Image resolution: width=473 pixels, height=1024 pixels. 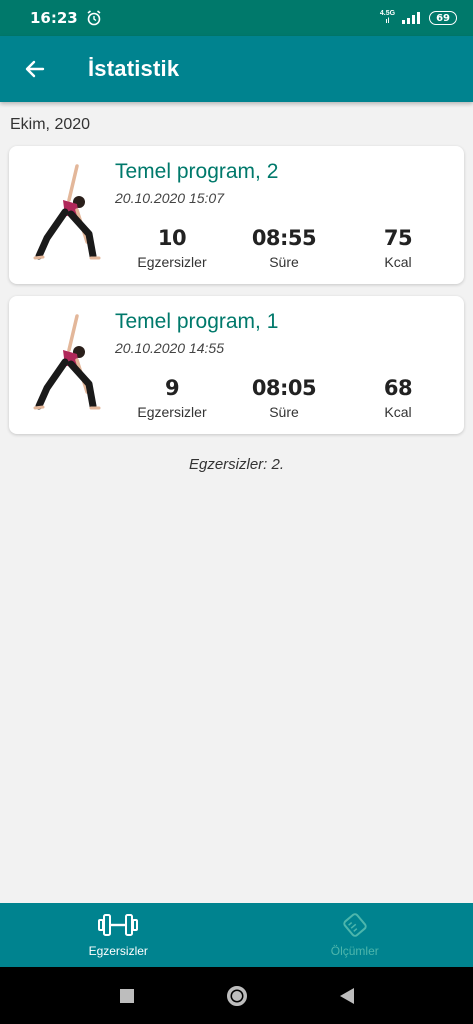 I want to click on back-nav-button, so click(x=347, y=996).